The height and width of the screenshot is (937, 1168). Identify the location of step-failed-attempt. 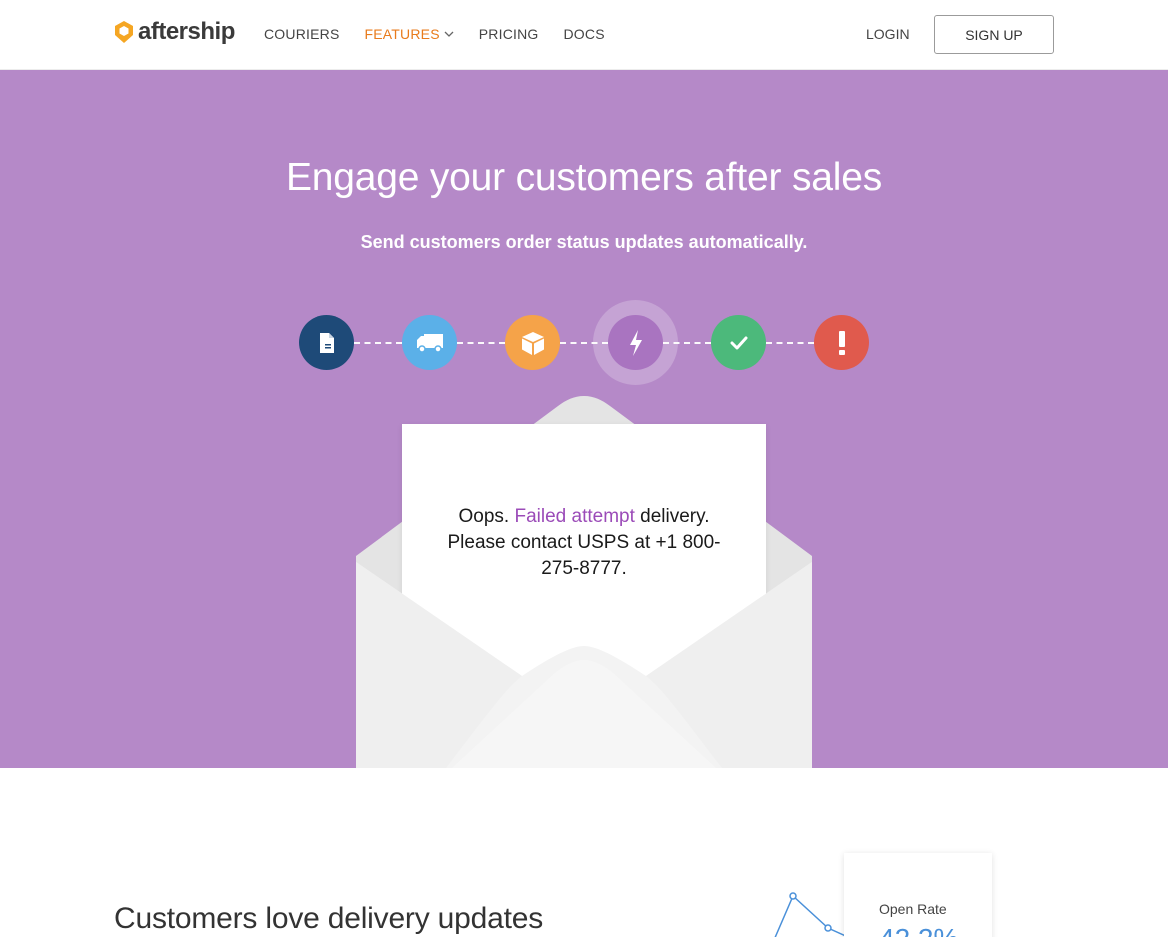
(635, 342).